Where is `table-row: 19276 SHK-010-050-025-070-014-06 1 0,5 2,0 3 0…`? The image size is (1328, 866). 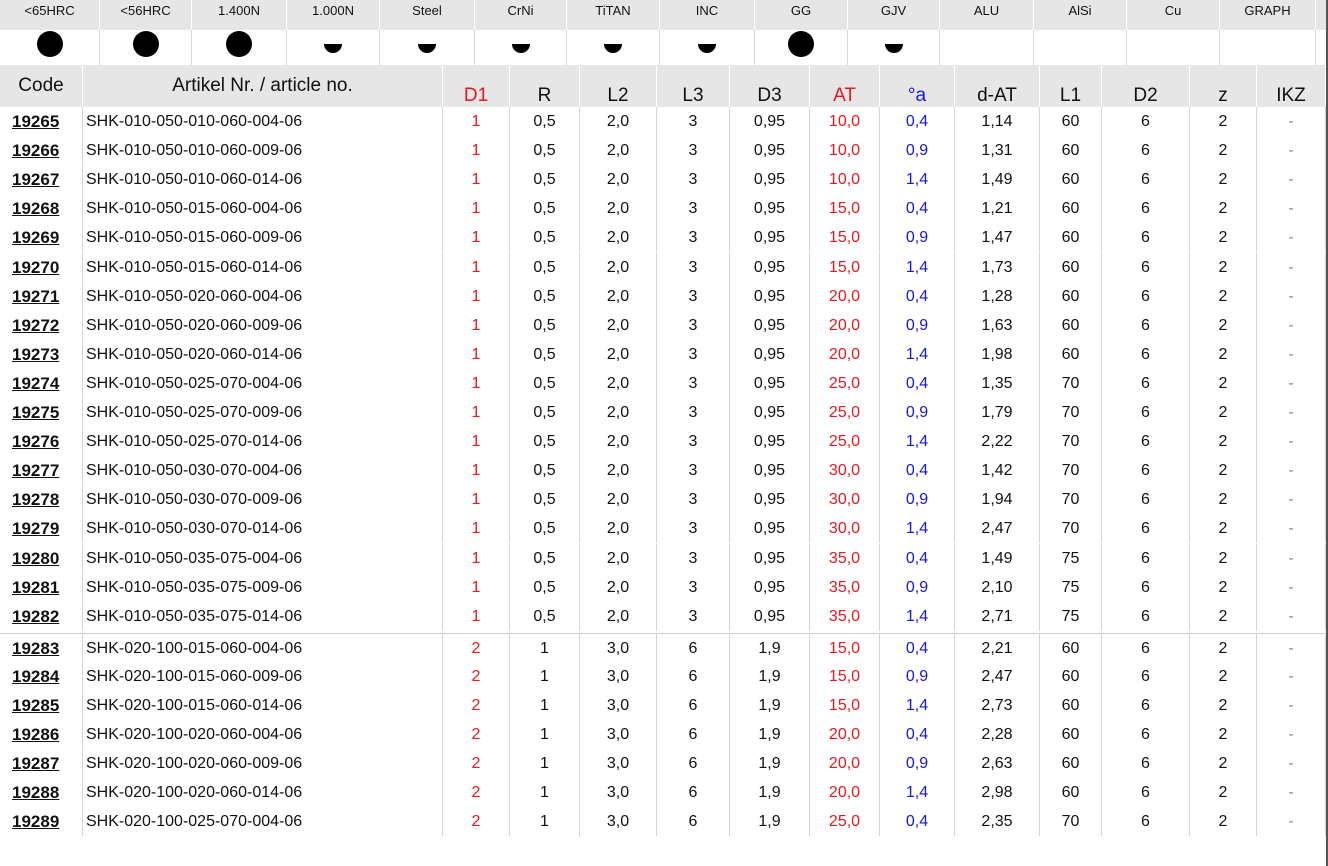
table-row: 19276 SHK-010-050-025-070-014-06 1 0,5 2,0 3 0… is located at coordinates (664, 442).